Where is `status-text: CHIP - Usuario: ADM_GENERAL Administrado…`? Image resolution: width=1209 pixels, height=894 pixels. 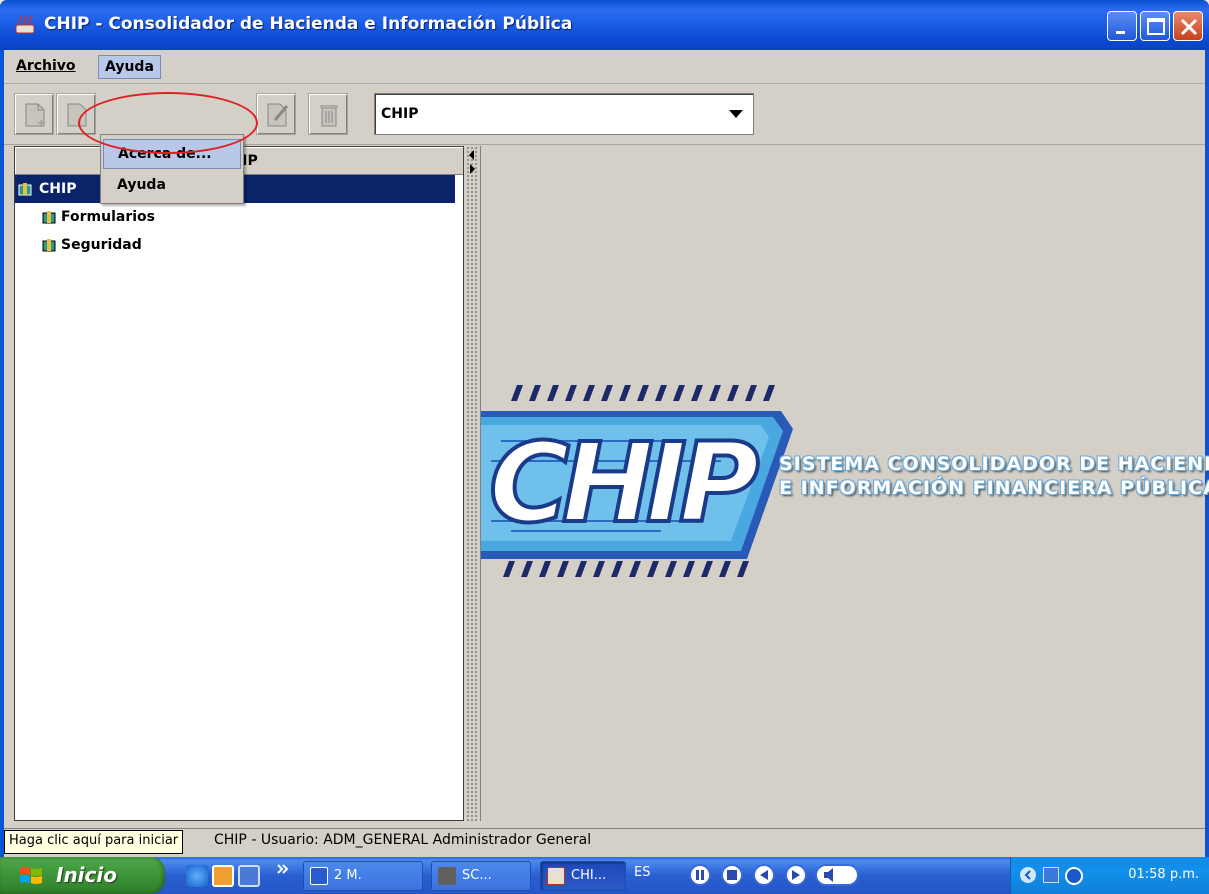 status-text: CHIP - Usuario: ADM_GENERAL Administrado… is located at coordinates (403, 840).